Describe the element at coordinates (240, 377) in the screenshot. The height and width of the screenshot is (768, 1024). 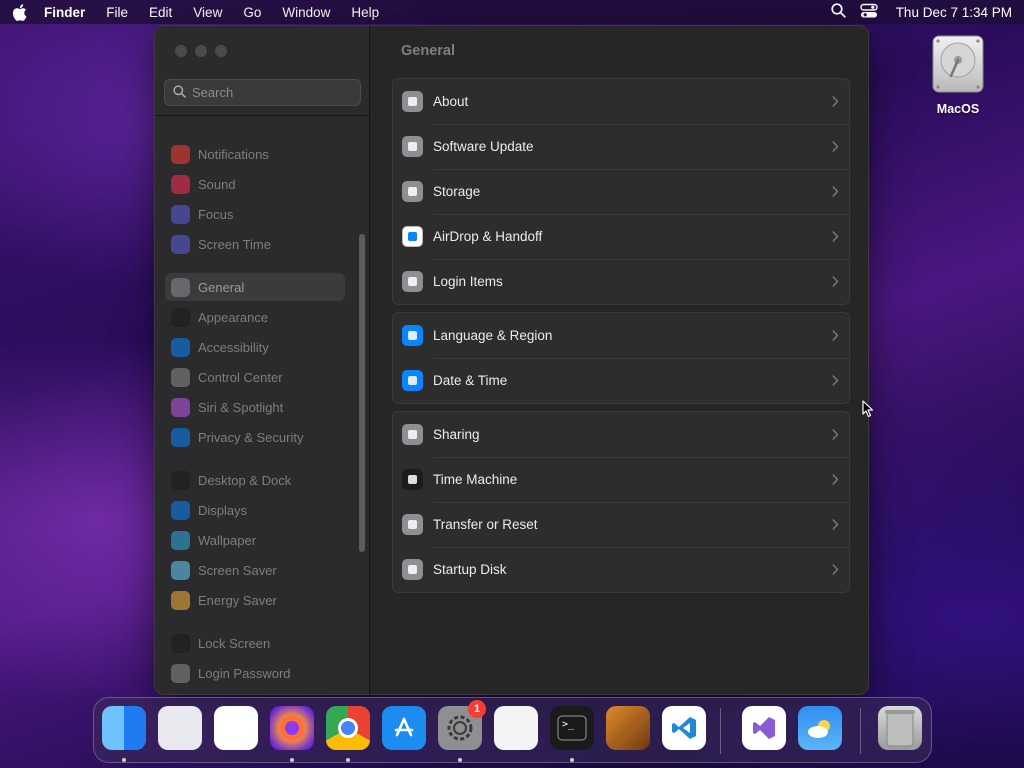
I see `sidebar-item-label: Control Center` at that location.